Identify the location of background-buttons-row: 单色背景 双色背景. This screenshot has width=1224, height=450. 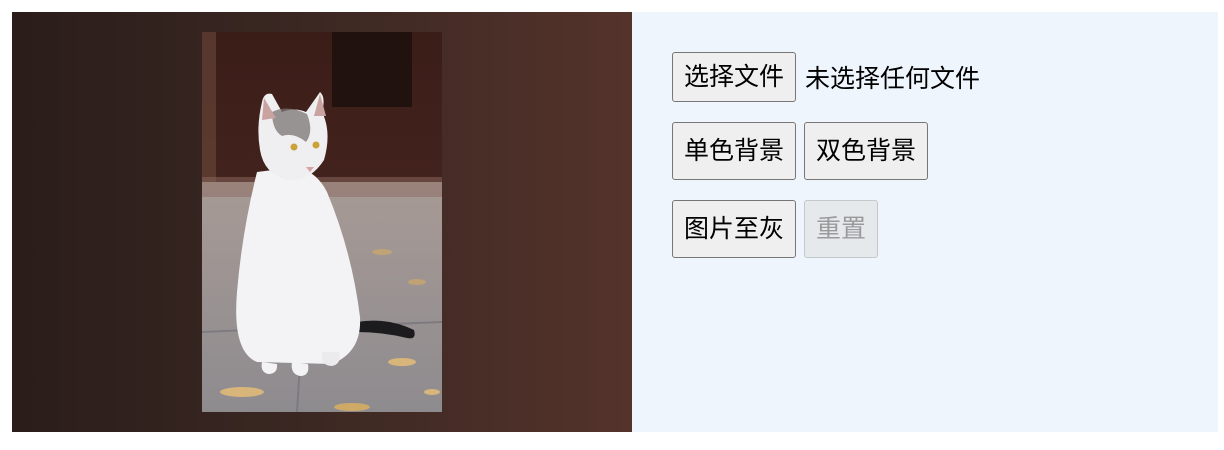
(804, 151).